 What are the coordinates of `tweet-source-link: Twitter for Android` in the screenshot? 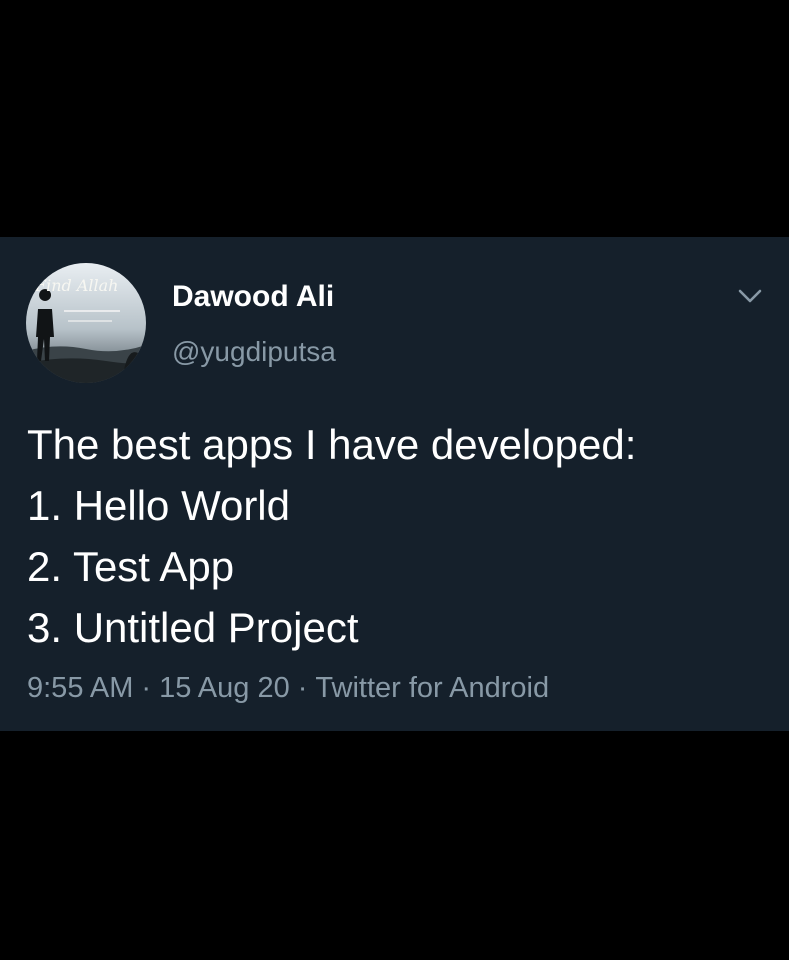 It's located at (432, 688).